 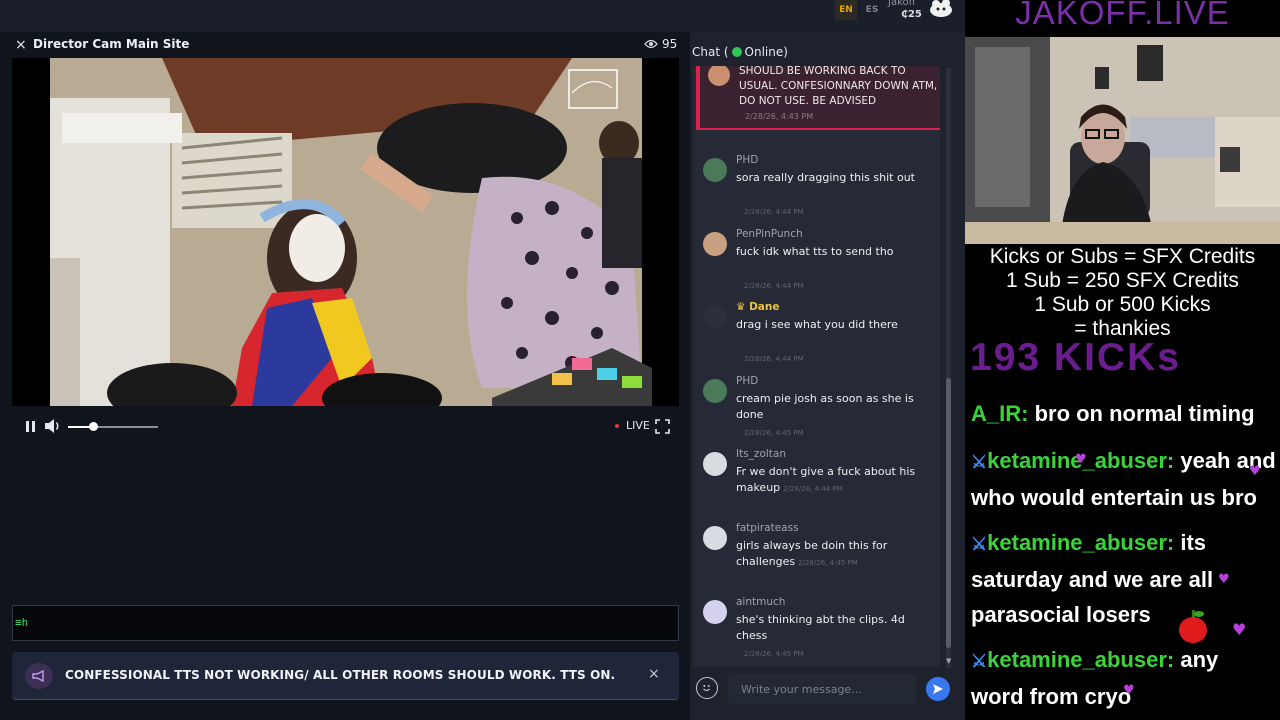 What do you see at coordinates (1122, 304) in the screenshot?
I see `overlay-line: 1 Sub or 500 Kicks` at bounding box center [1122, 304].